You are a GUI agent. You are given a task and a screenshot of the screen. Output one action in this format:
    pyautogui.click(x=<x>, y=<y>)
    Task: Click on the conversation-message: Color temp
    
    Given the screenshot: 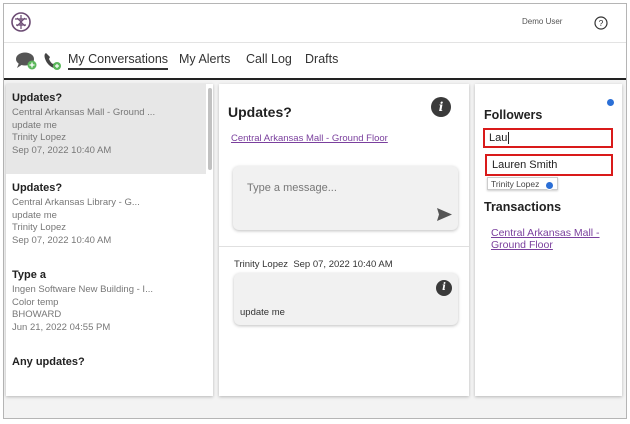 What is the action you would take?
    pyautogui.click(x=35, y=302)
    